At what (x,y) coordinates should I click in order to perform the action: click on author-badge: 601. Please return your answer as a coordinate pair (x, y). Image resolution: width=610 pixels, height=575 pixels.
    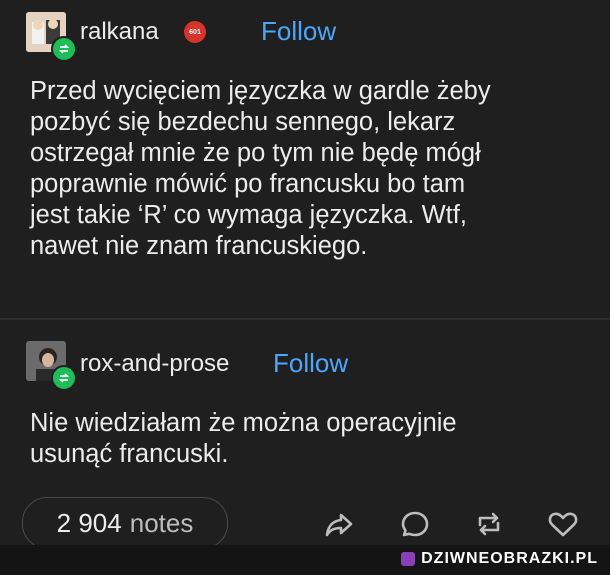
    Looking at the image, I should click on (195, 32).